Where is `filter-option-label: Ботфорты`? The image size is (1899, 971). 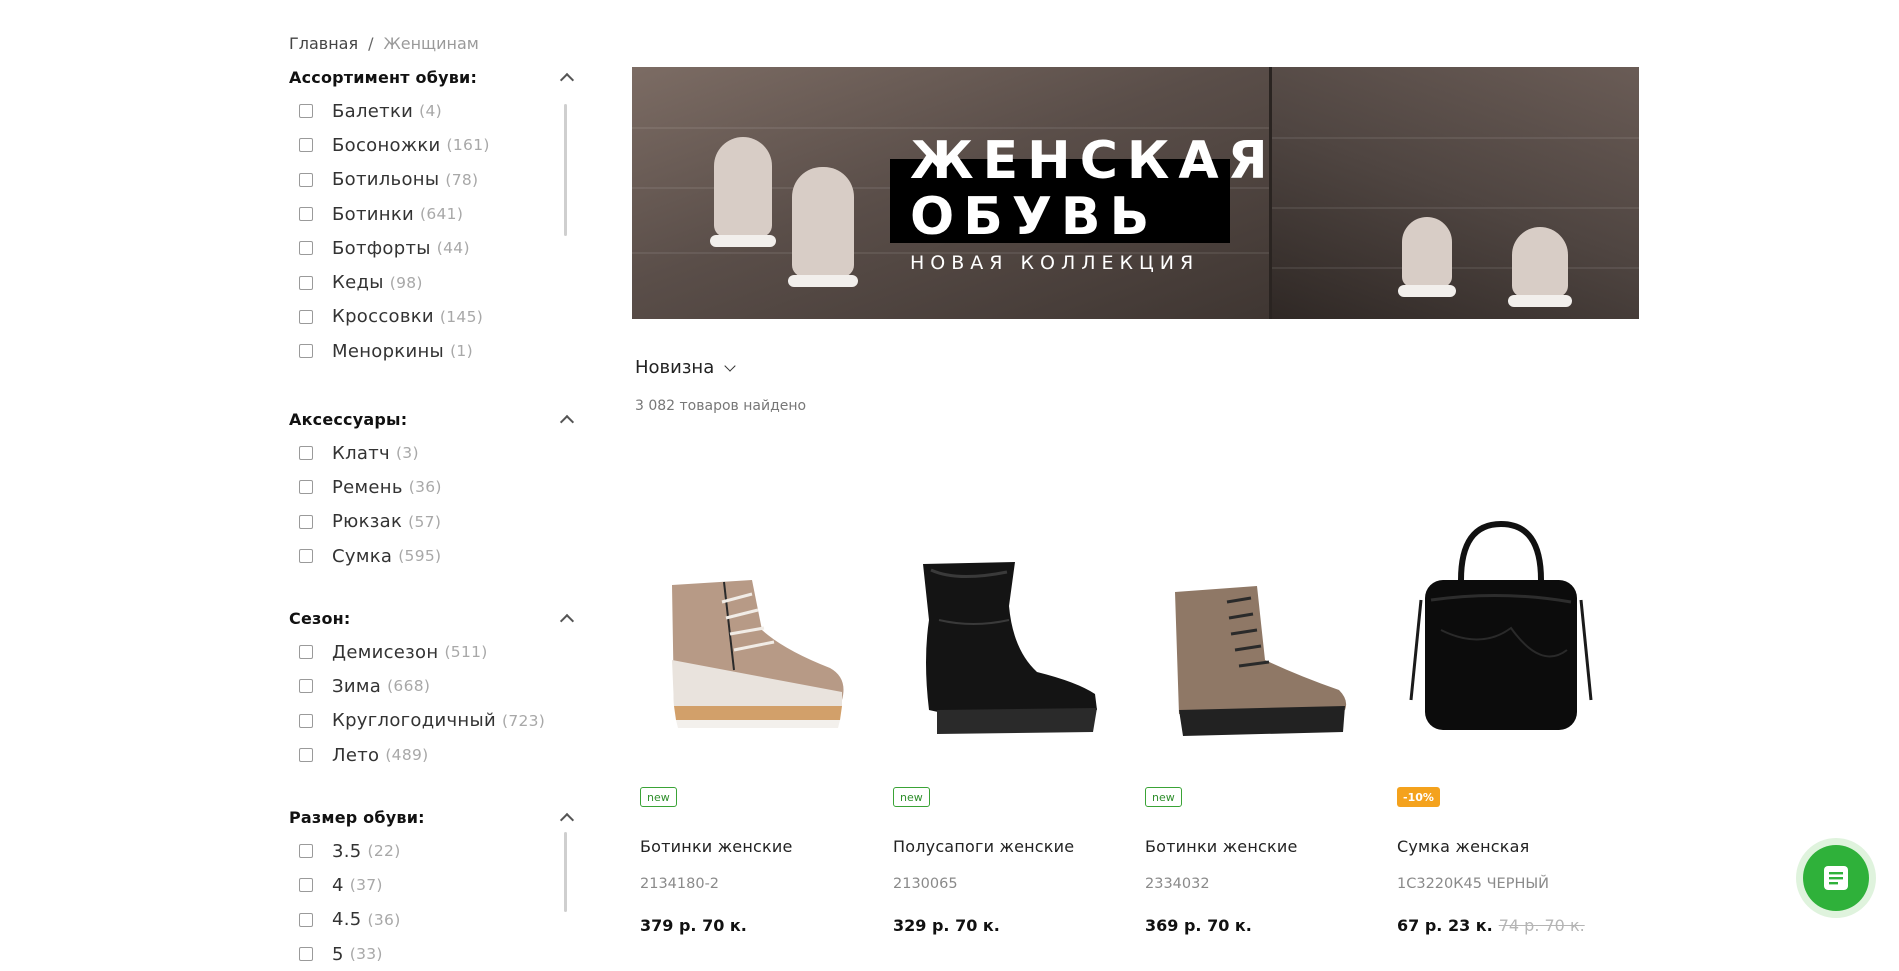 filter-option-label: Ботфорты is located at coordinates (381, 248).